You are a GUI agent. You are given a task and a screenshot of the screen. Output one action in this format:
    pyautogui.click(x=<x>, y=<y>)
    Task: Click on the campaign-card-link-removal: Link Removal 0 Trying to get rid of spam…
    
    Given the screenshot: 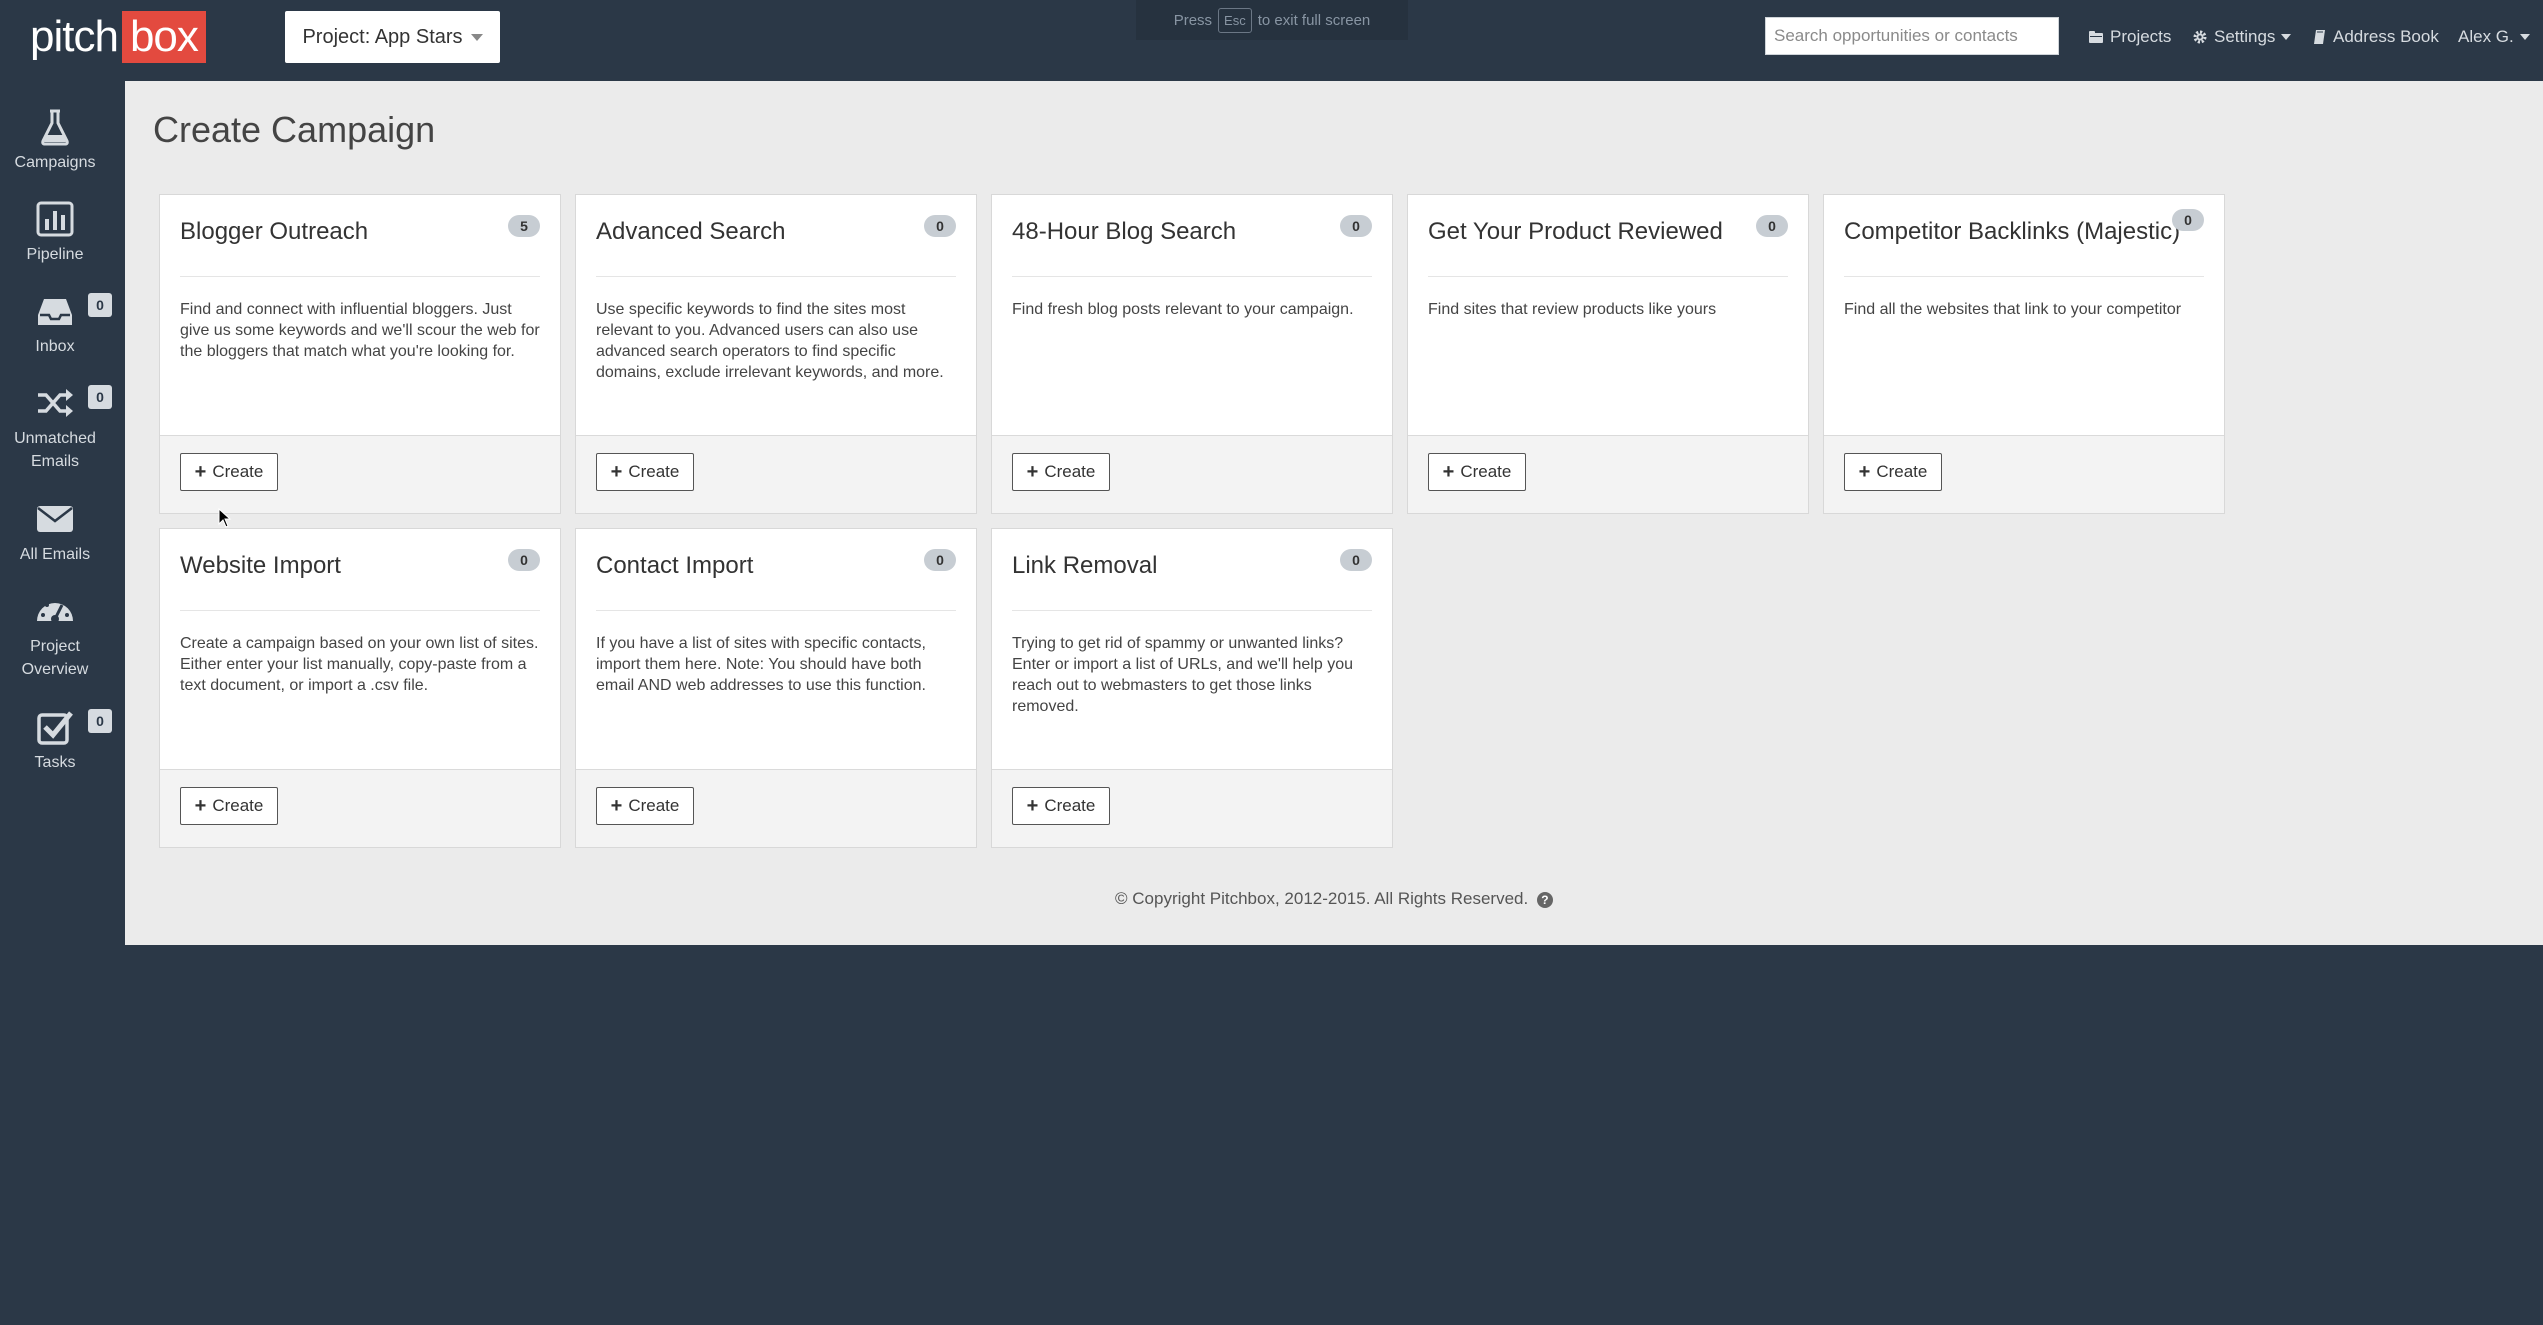 What is the action you would take?
    pyautogui.click(x=1192, y=688)
    